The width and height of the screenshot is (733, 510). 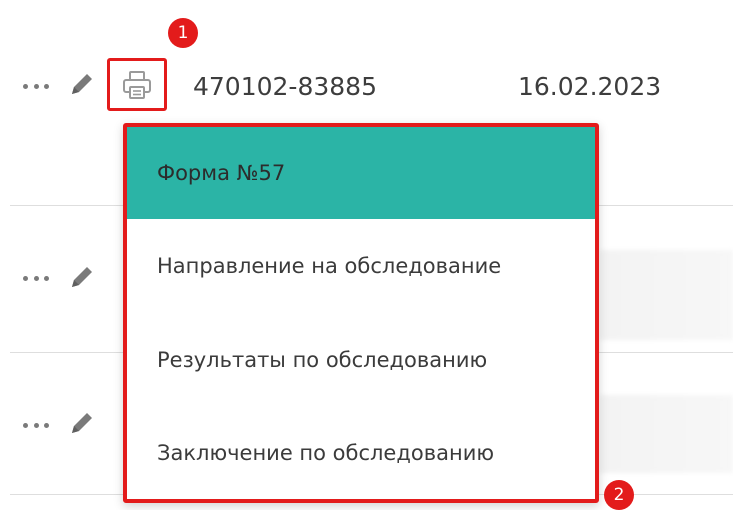 What do you see at coordinates (183, 33) in the screenshot?
I see `annotation-badge-1: 1` at bounding box center [183, 33].